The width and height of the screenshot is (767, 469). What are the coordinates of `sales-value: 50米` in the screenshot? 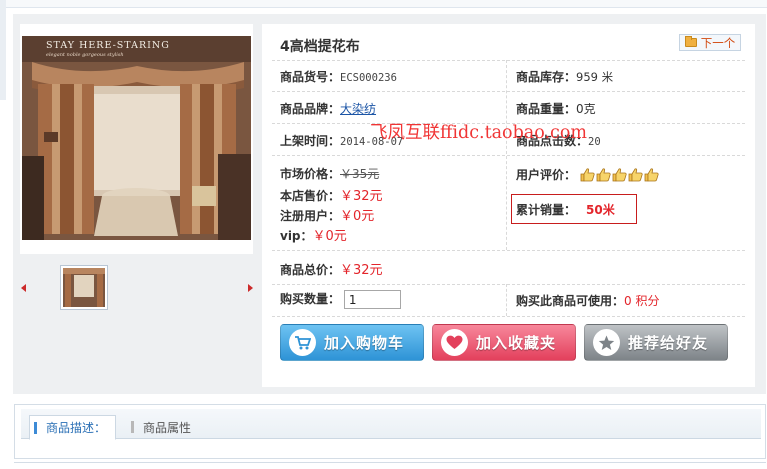 It's located at (600, 210).